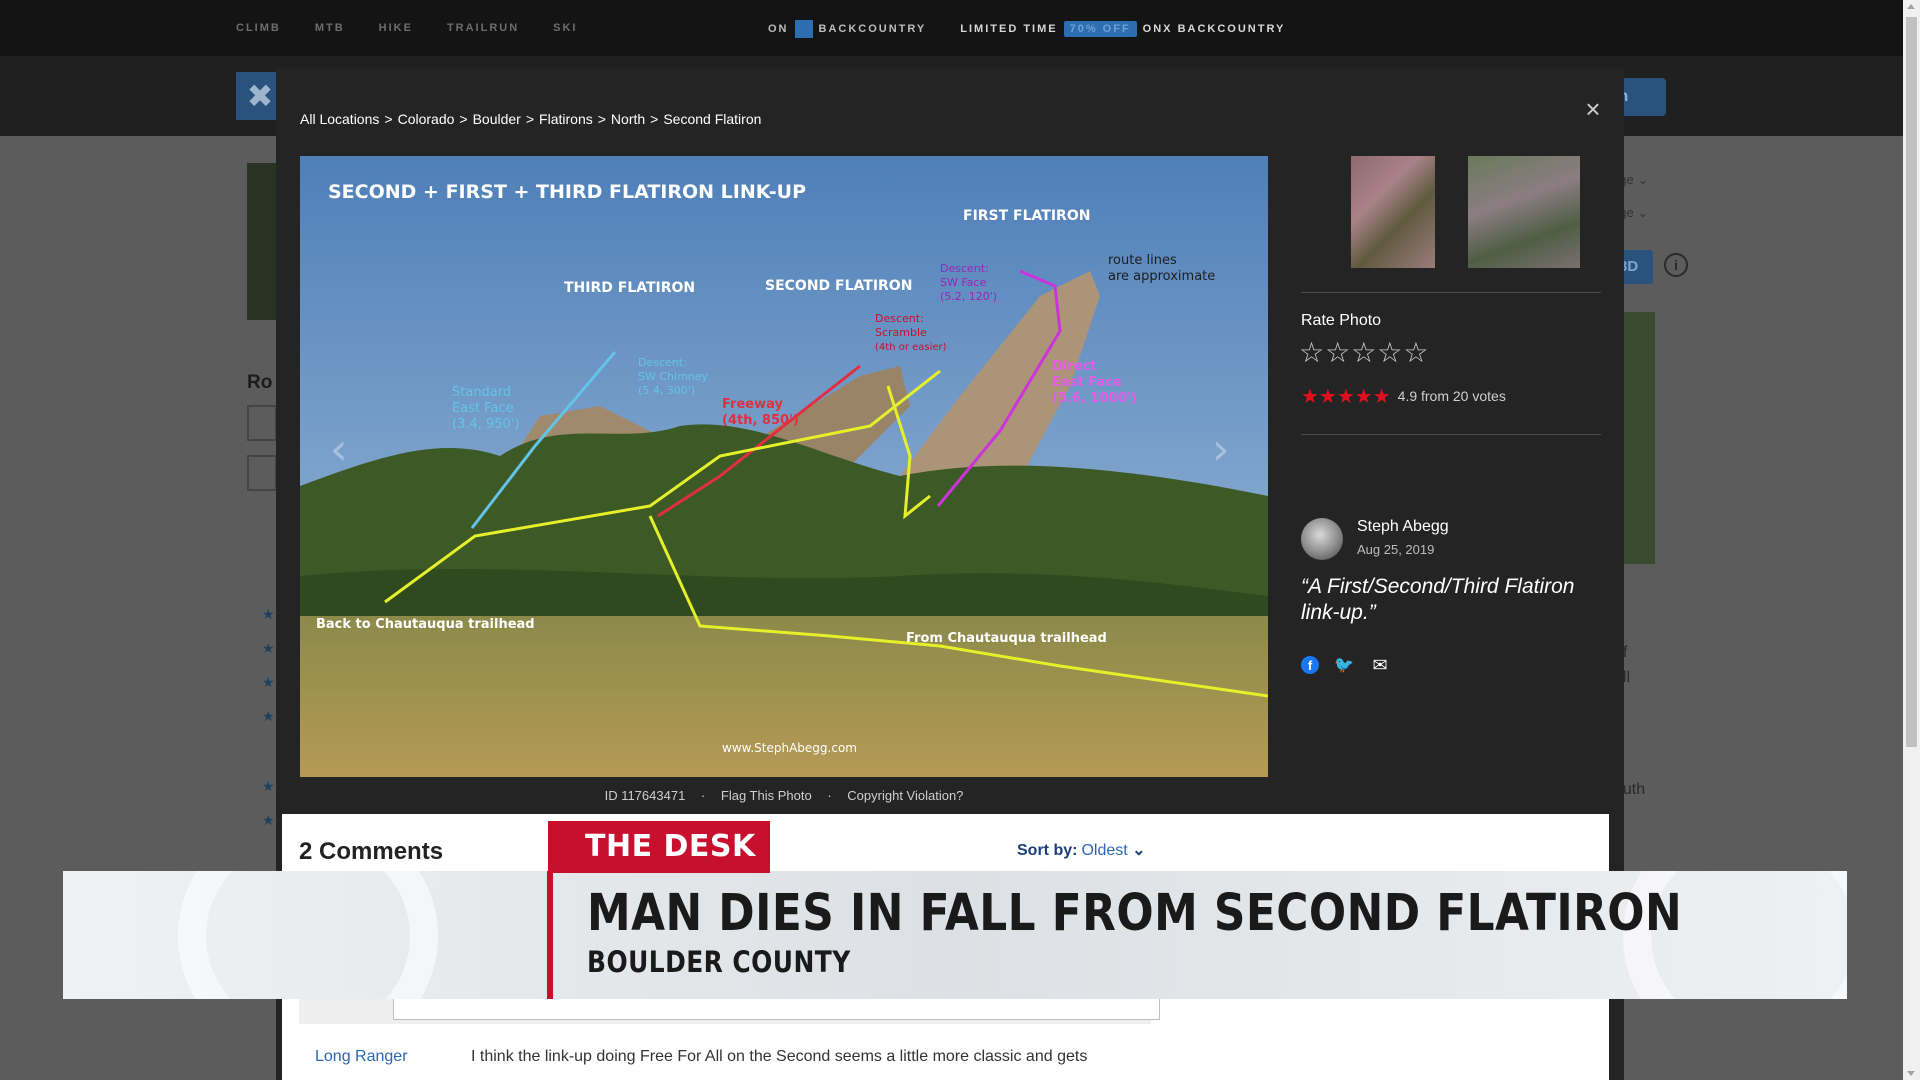  I want to click on facebook-icon: f, so click(1310, 665).